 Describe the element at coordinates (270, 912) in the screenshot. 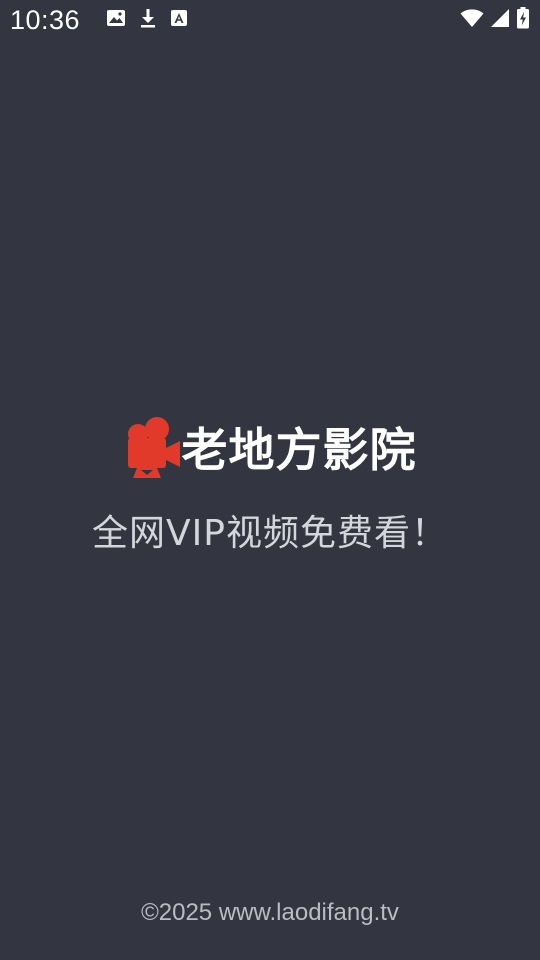

I see `copyright-footer: ©2025 www.laodifang.tv` at that location.